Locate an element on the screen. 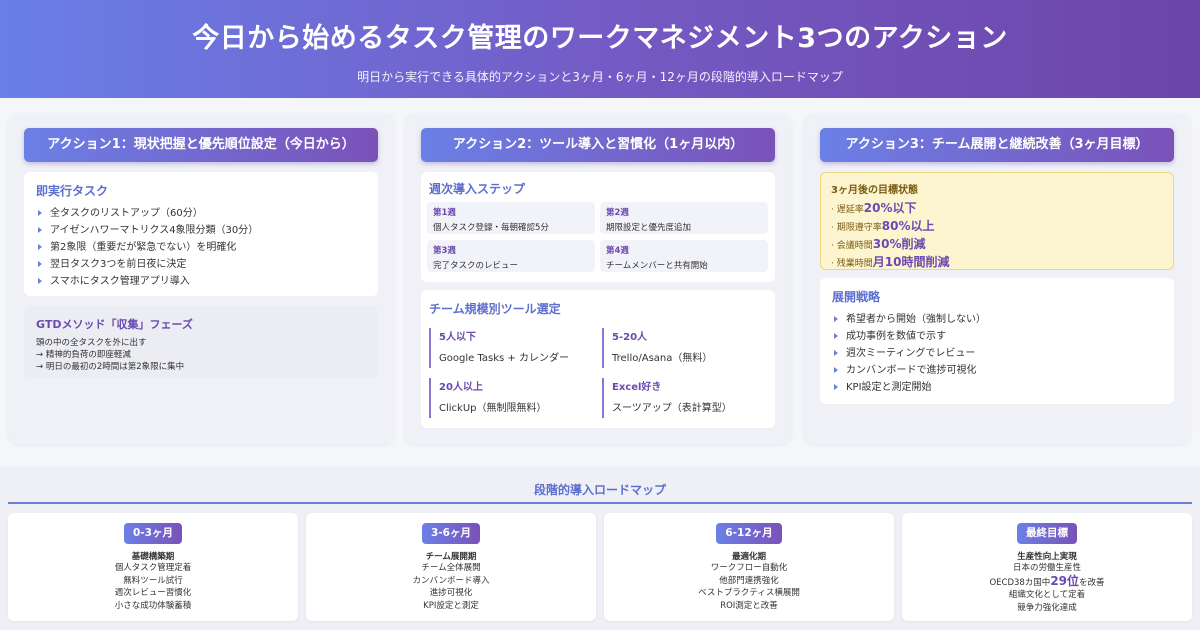 The height and width of the screenshot is (630, 1200). goal-label: 会議時間 is located at coordinates (854, 246).